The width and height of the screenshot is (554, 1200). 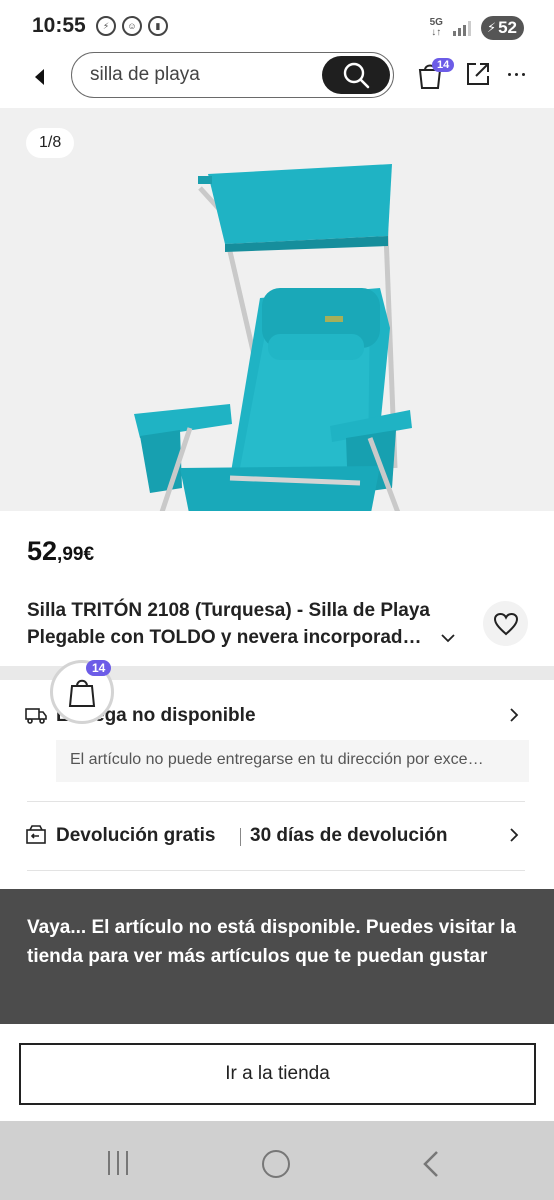 I want to click on status-time: 10:55, so click(x=59, y=25).